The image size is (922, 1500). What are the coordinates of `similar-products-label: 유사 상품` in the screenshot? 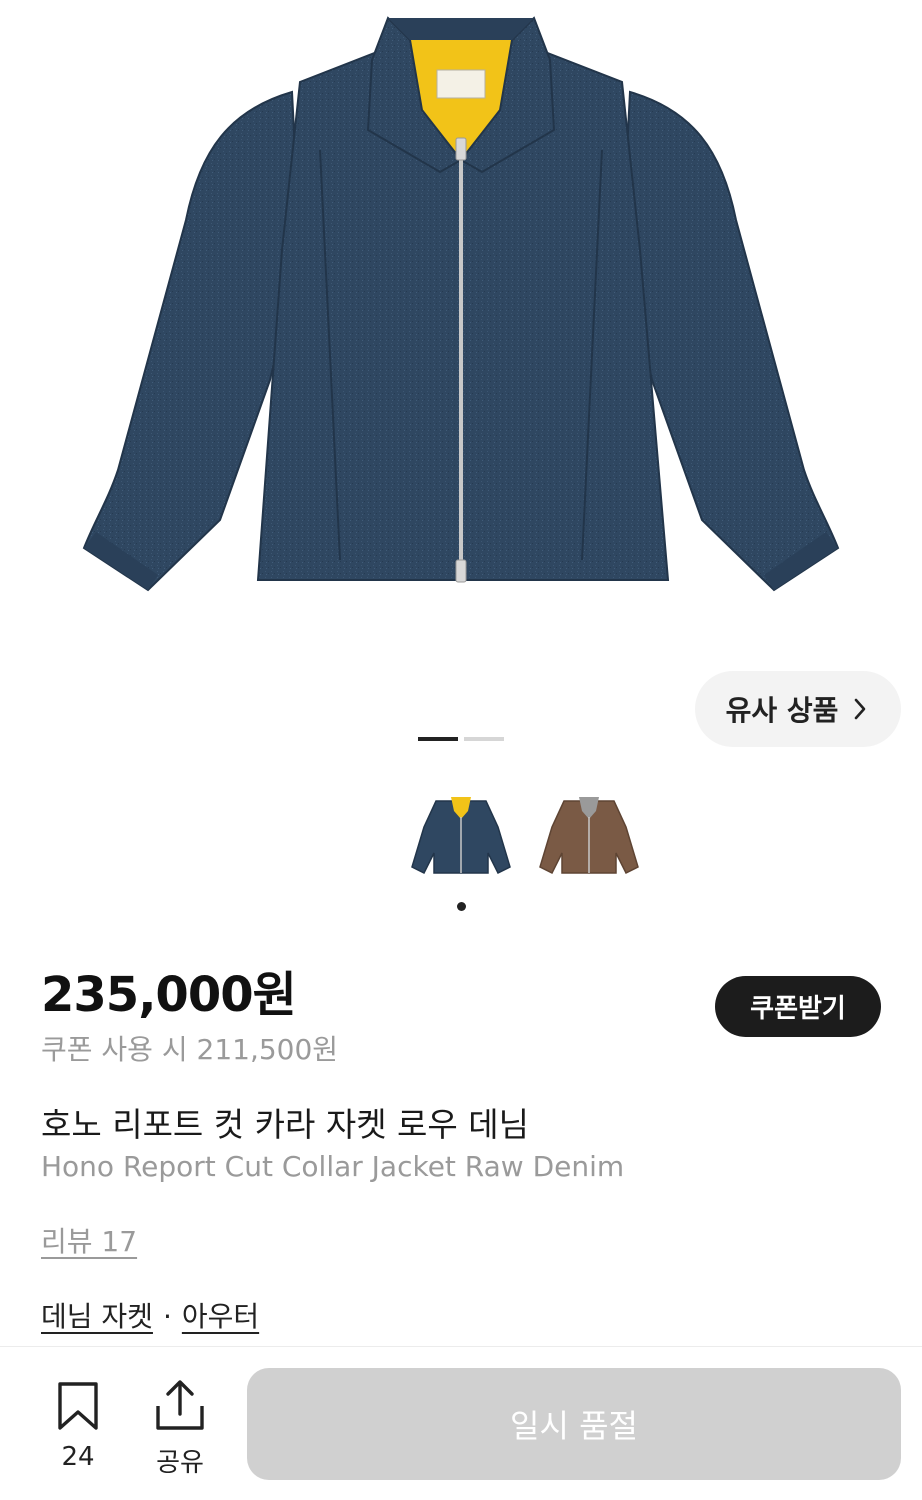 It's located at (782, 710).